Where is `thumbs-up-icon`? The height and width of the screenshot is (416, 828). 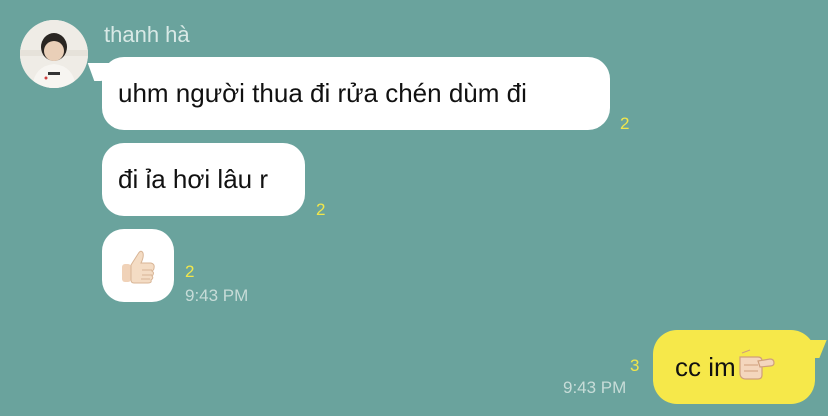
thumbs-up-icon is located at coordinates (138, 266).